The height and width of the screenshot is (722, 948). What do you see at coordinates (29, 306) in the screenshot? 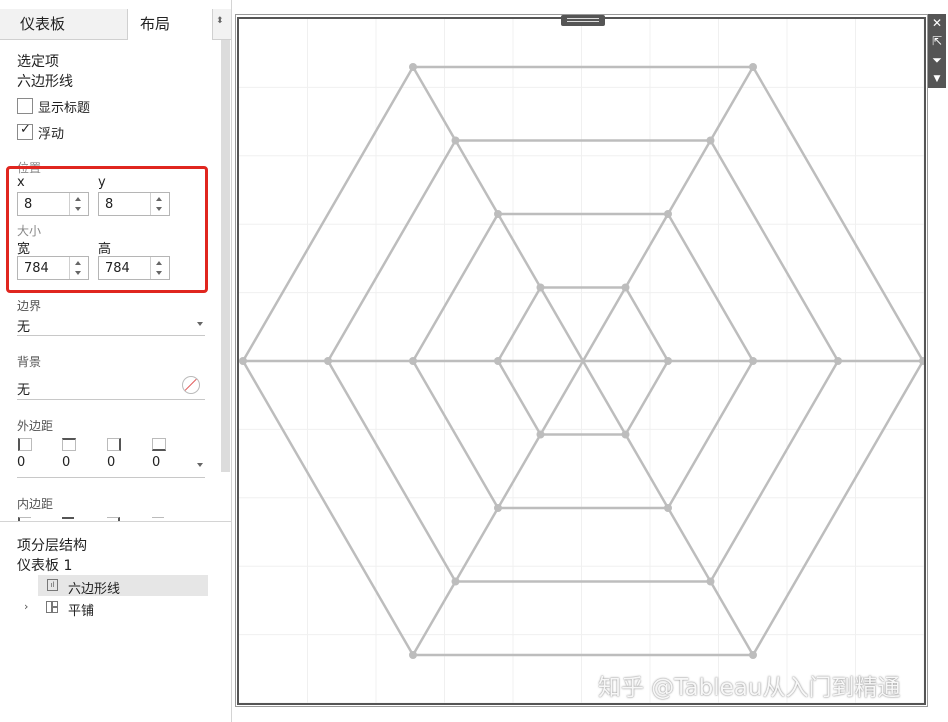
I see `border-heading: 边界` at bounding box center [29, 306].